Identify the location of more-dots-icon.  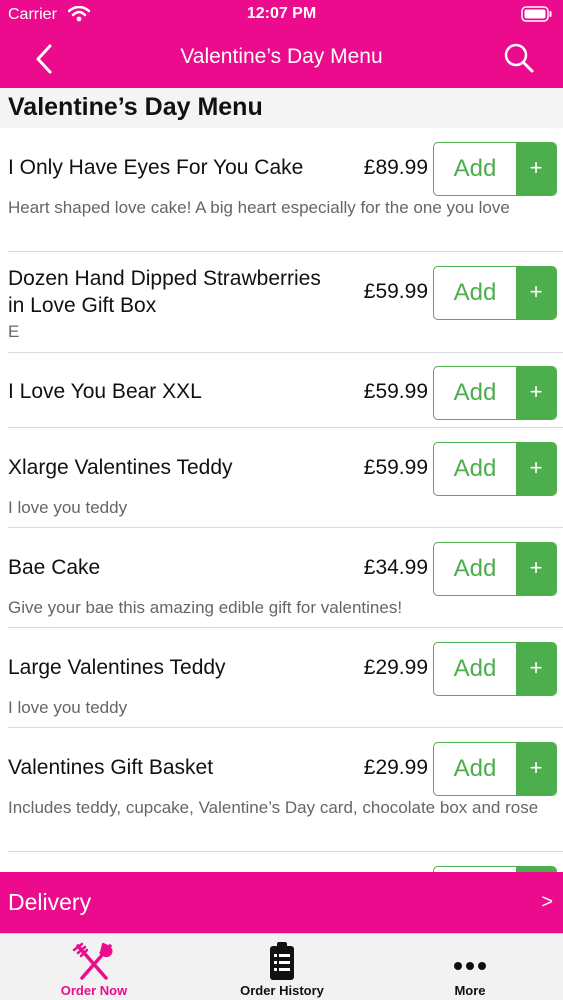
(470, 966).